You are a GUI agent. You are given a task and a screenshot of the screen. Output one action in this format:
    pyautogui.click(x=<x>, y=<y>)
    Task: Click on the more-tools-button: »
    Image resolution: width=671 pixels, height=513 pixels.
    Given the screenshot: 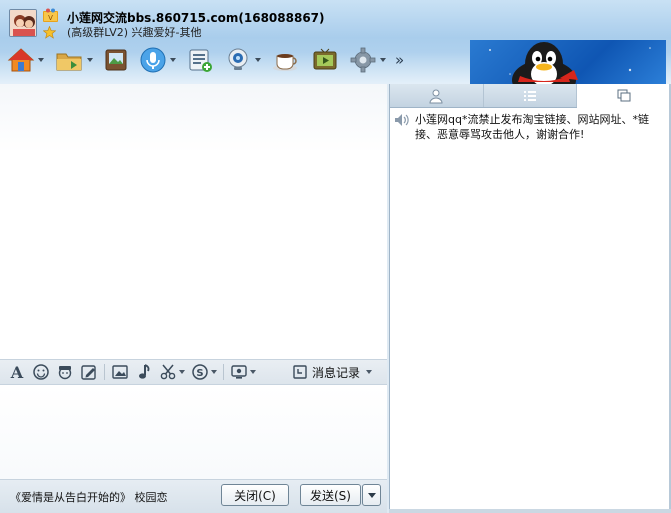 What is the action you would take?
    pyautogui.click(x=399, y=60)
    